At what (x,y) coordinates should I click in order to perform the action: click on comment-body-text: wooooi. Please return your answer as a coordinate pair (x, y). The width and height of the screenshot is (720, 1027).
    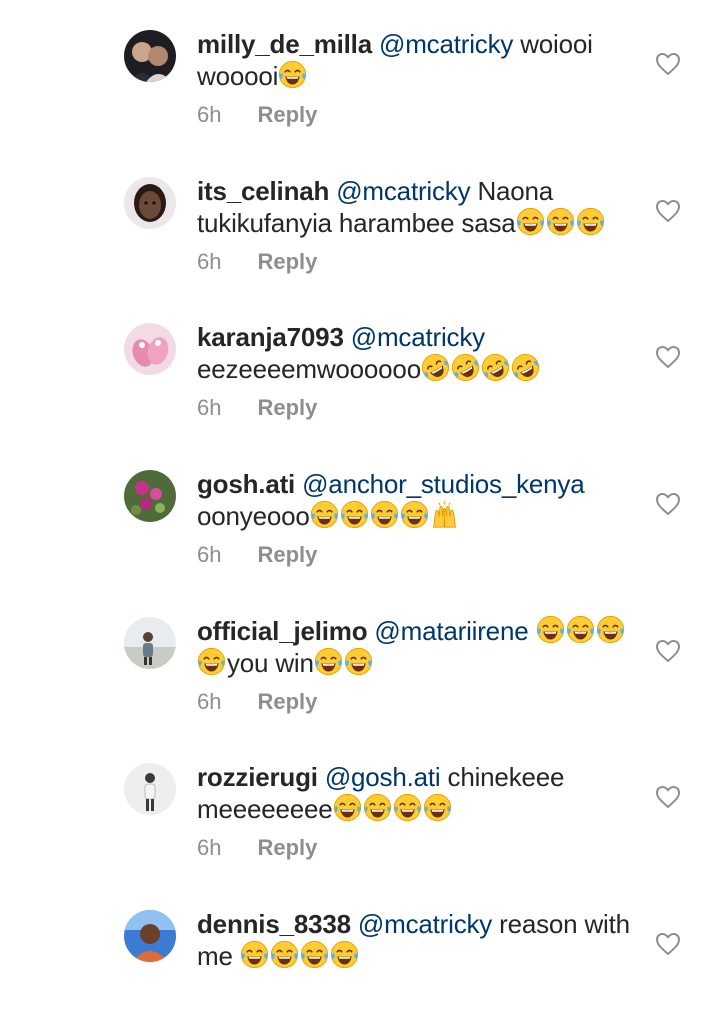
    Looking at the image, I should click on (238, 76).